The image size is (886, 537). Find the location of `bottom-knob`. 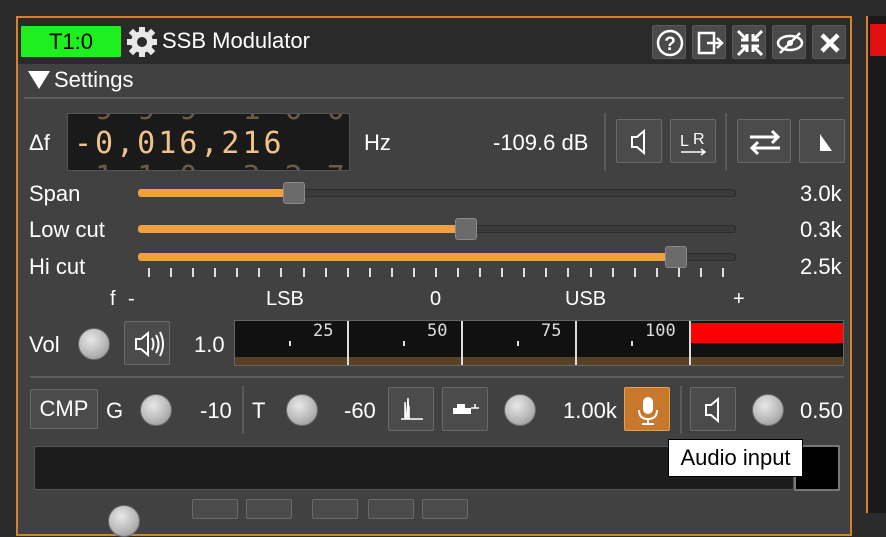

bottom-knob is located at coordinates (124, 521).